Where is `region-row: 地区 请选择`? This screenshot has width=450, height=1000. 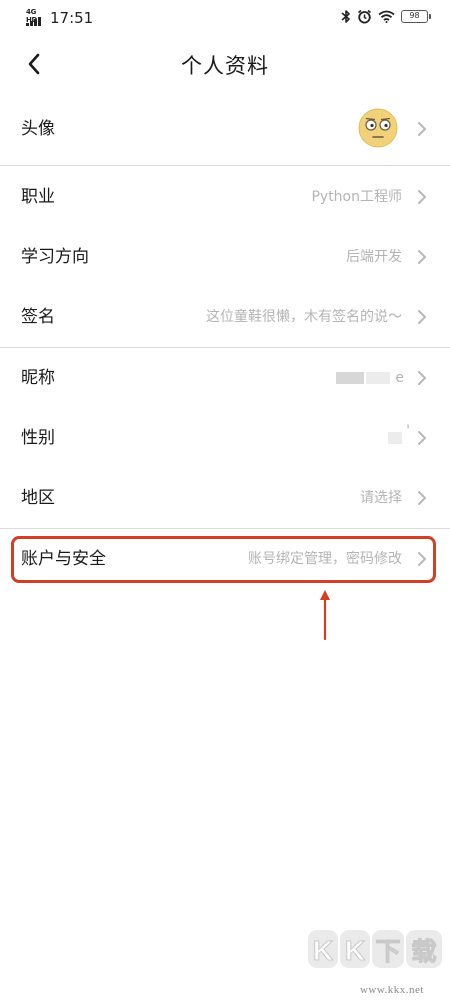 region-row: 地区 请选择 is located at coordinates (225, 498).